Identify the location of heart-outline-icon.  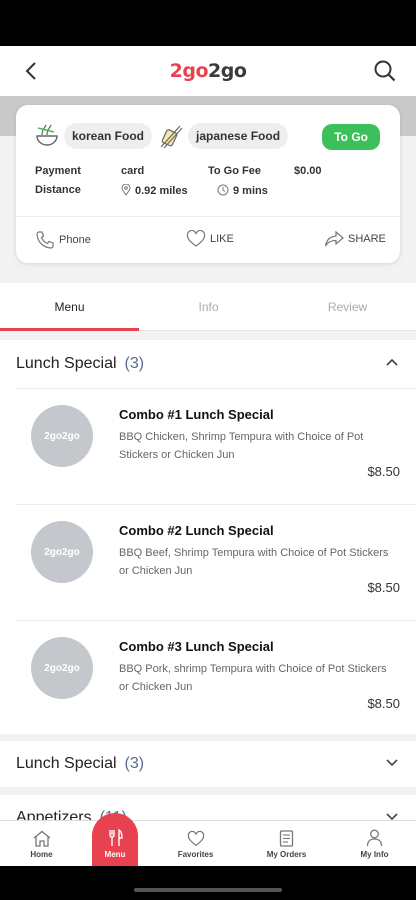
(196, 238).